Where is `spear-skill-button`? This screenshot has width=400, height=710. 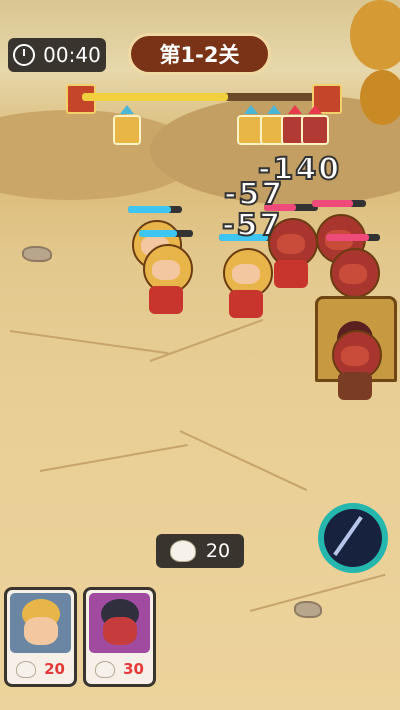 spear-skill-button is located at coordinates (353, 538).